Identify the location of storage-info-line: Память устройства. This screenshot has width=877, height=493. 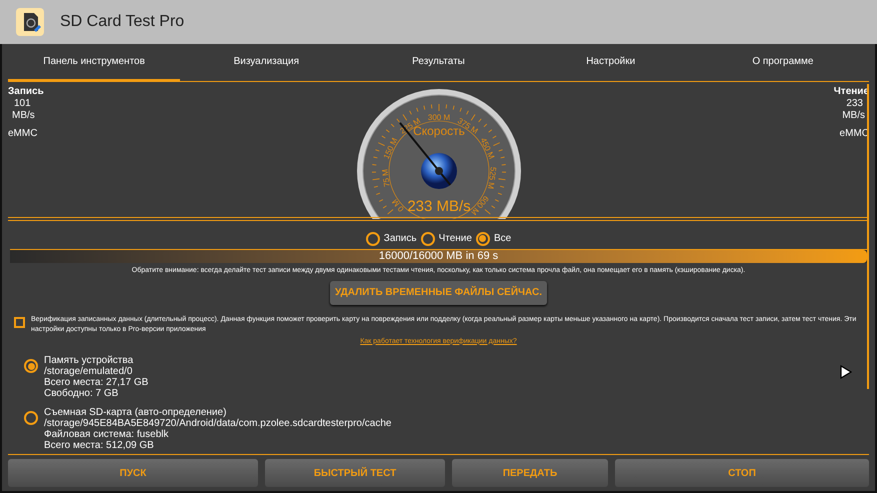
(89, 360).